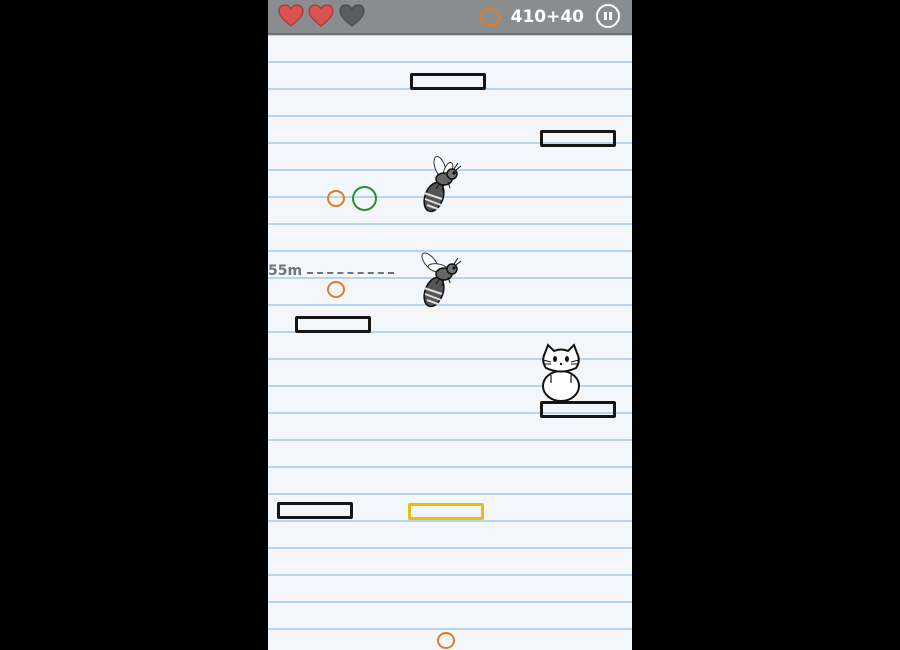 This screenshot has width=900, height=650. What do you see at coordinates (352, 15) in the screenshot?
I see `empty-heart-icon` at bounding box center [352, 15].